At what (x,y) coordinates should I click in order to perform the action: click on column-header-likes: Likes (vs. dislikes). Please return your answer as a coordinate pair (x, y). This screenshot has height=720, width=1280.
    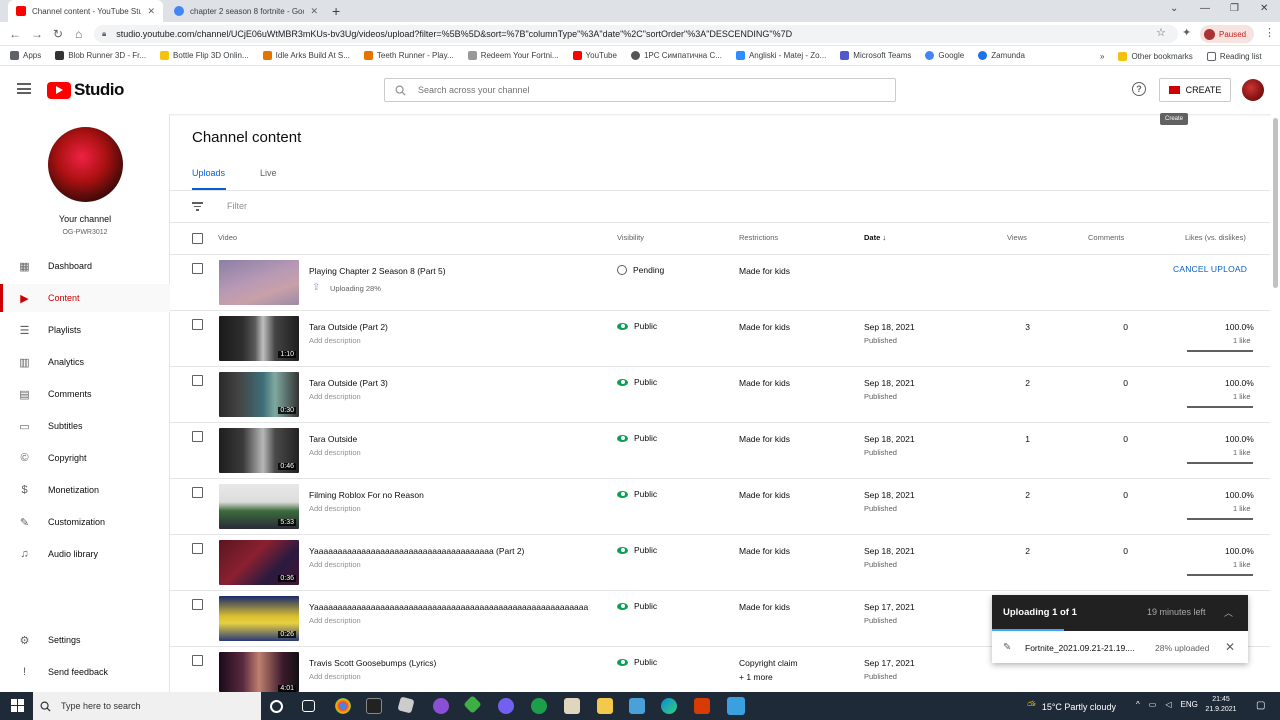
    Looking at the image, I should click on (1215, 237).